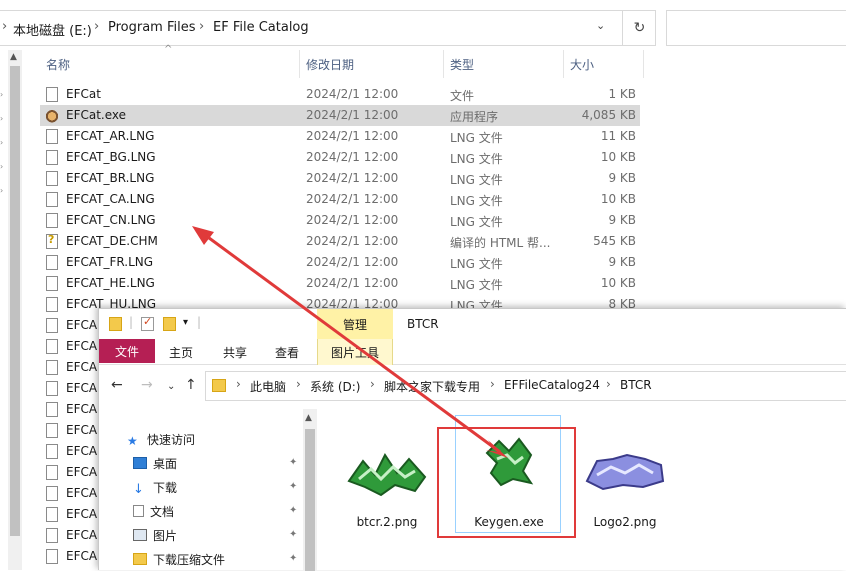  What do you see at coordinates (340, 94) in the screenshot?
I see `file-row: EFCat 2024/2/1 12:00 文件 1 KB` at bounding box center [340, 94].